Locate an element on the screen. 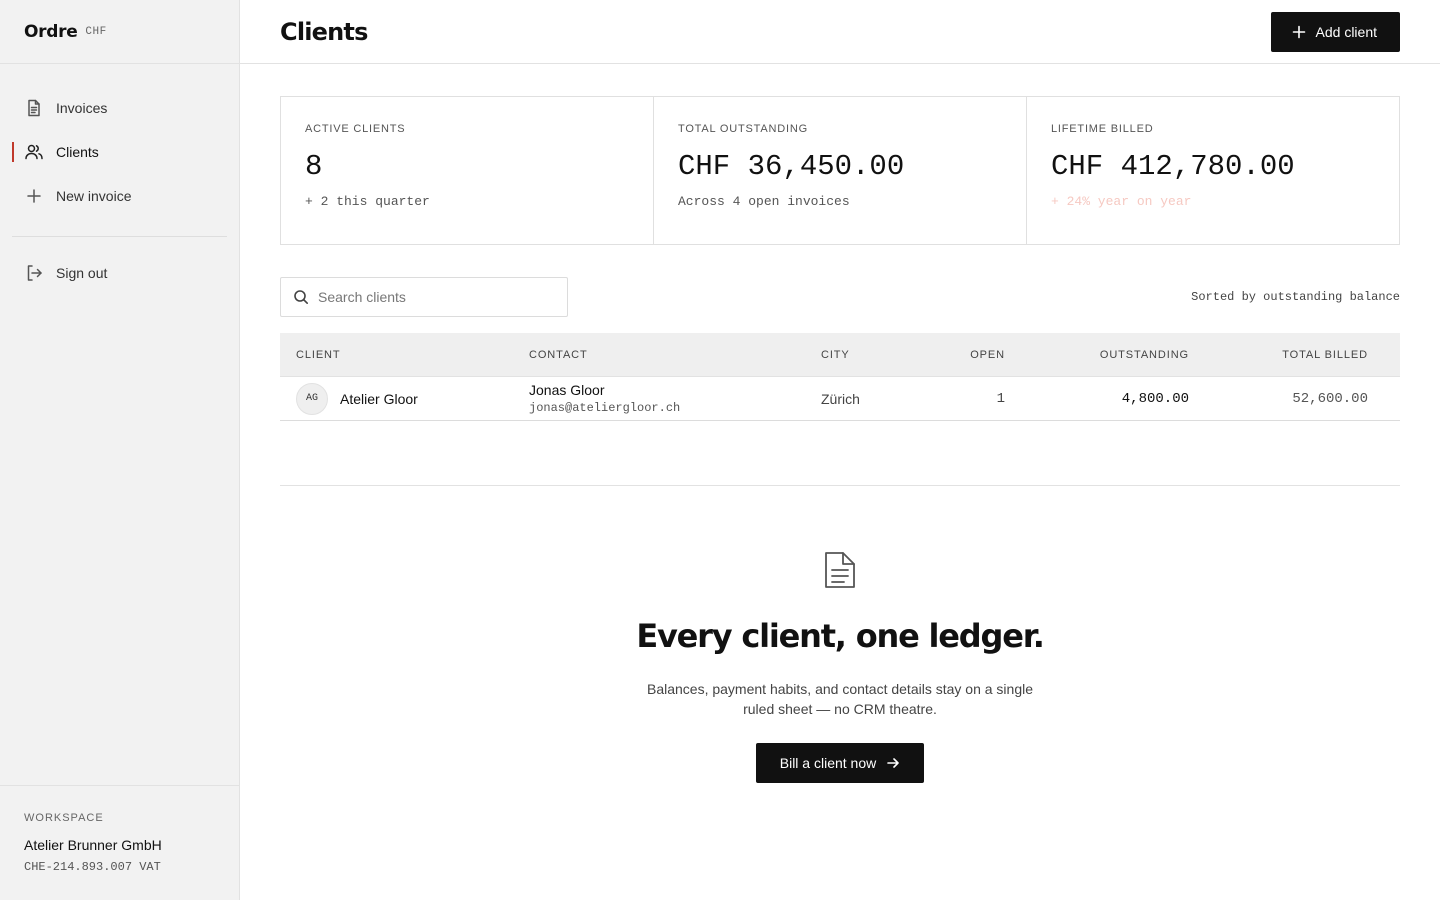 This screenshot has width=1440, height=900. column-header-outstanding: OUTSTANDING is located at coordinates (1097, 355).